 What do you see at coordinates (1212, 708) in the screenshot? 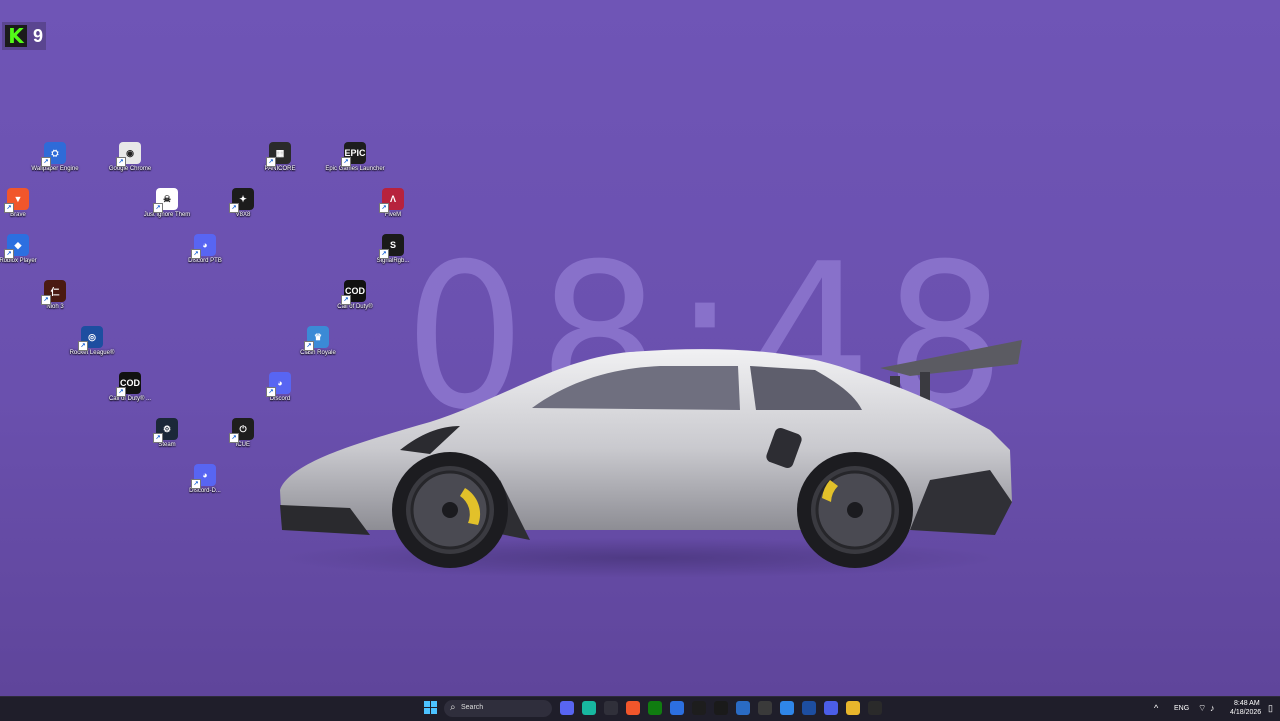
I see `speaker-icon: ♪` at bounding box center [1212, 708].